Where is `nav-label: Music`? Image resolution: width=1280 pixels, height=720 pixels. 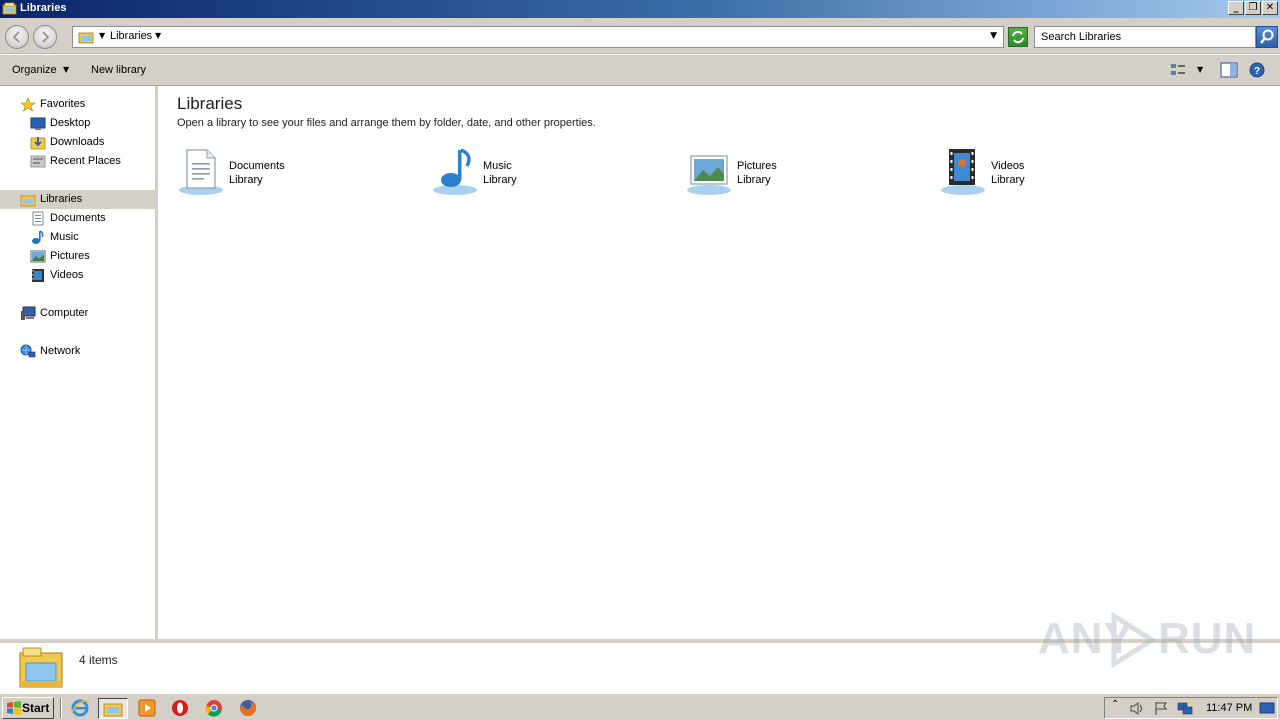
nav-label: Music is located at coordinates (64, 237).